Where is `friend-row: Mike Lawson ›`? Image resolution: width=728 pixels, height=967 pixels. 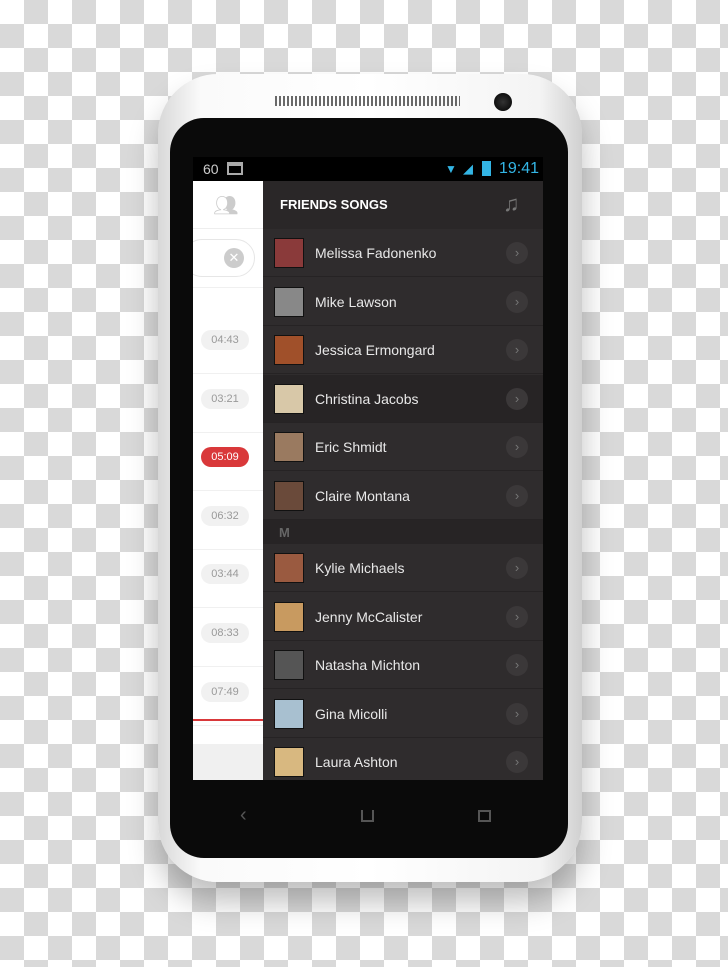
friend-row: Mike Lawson › is located at coordinates (403, 302).